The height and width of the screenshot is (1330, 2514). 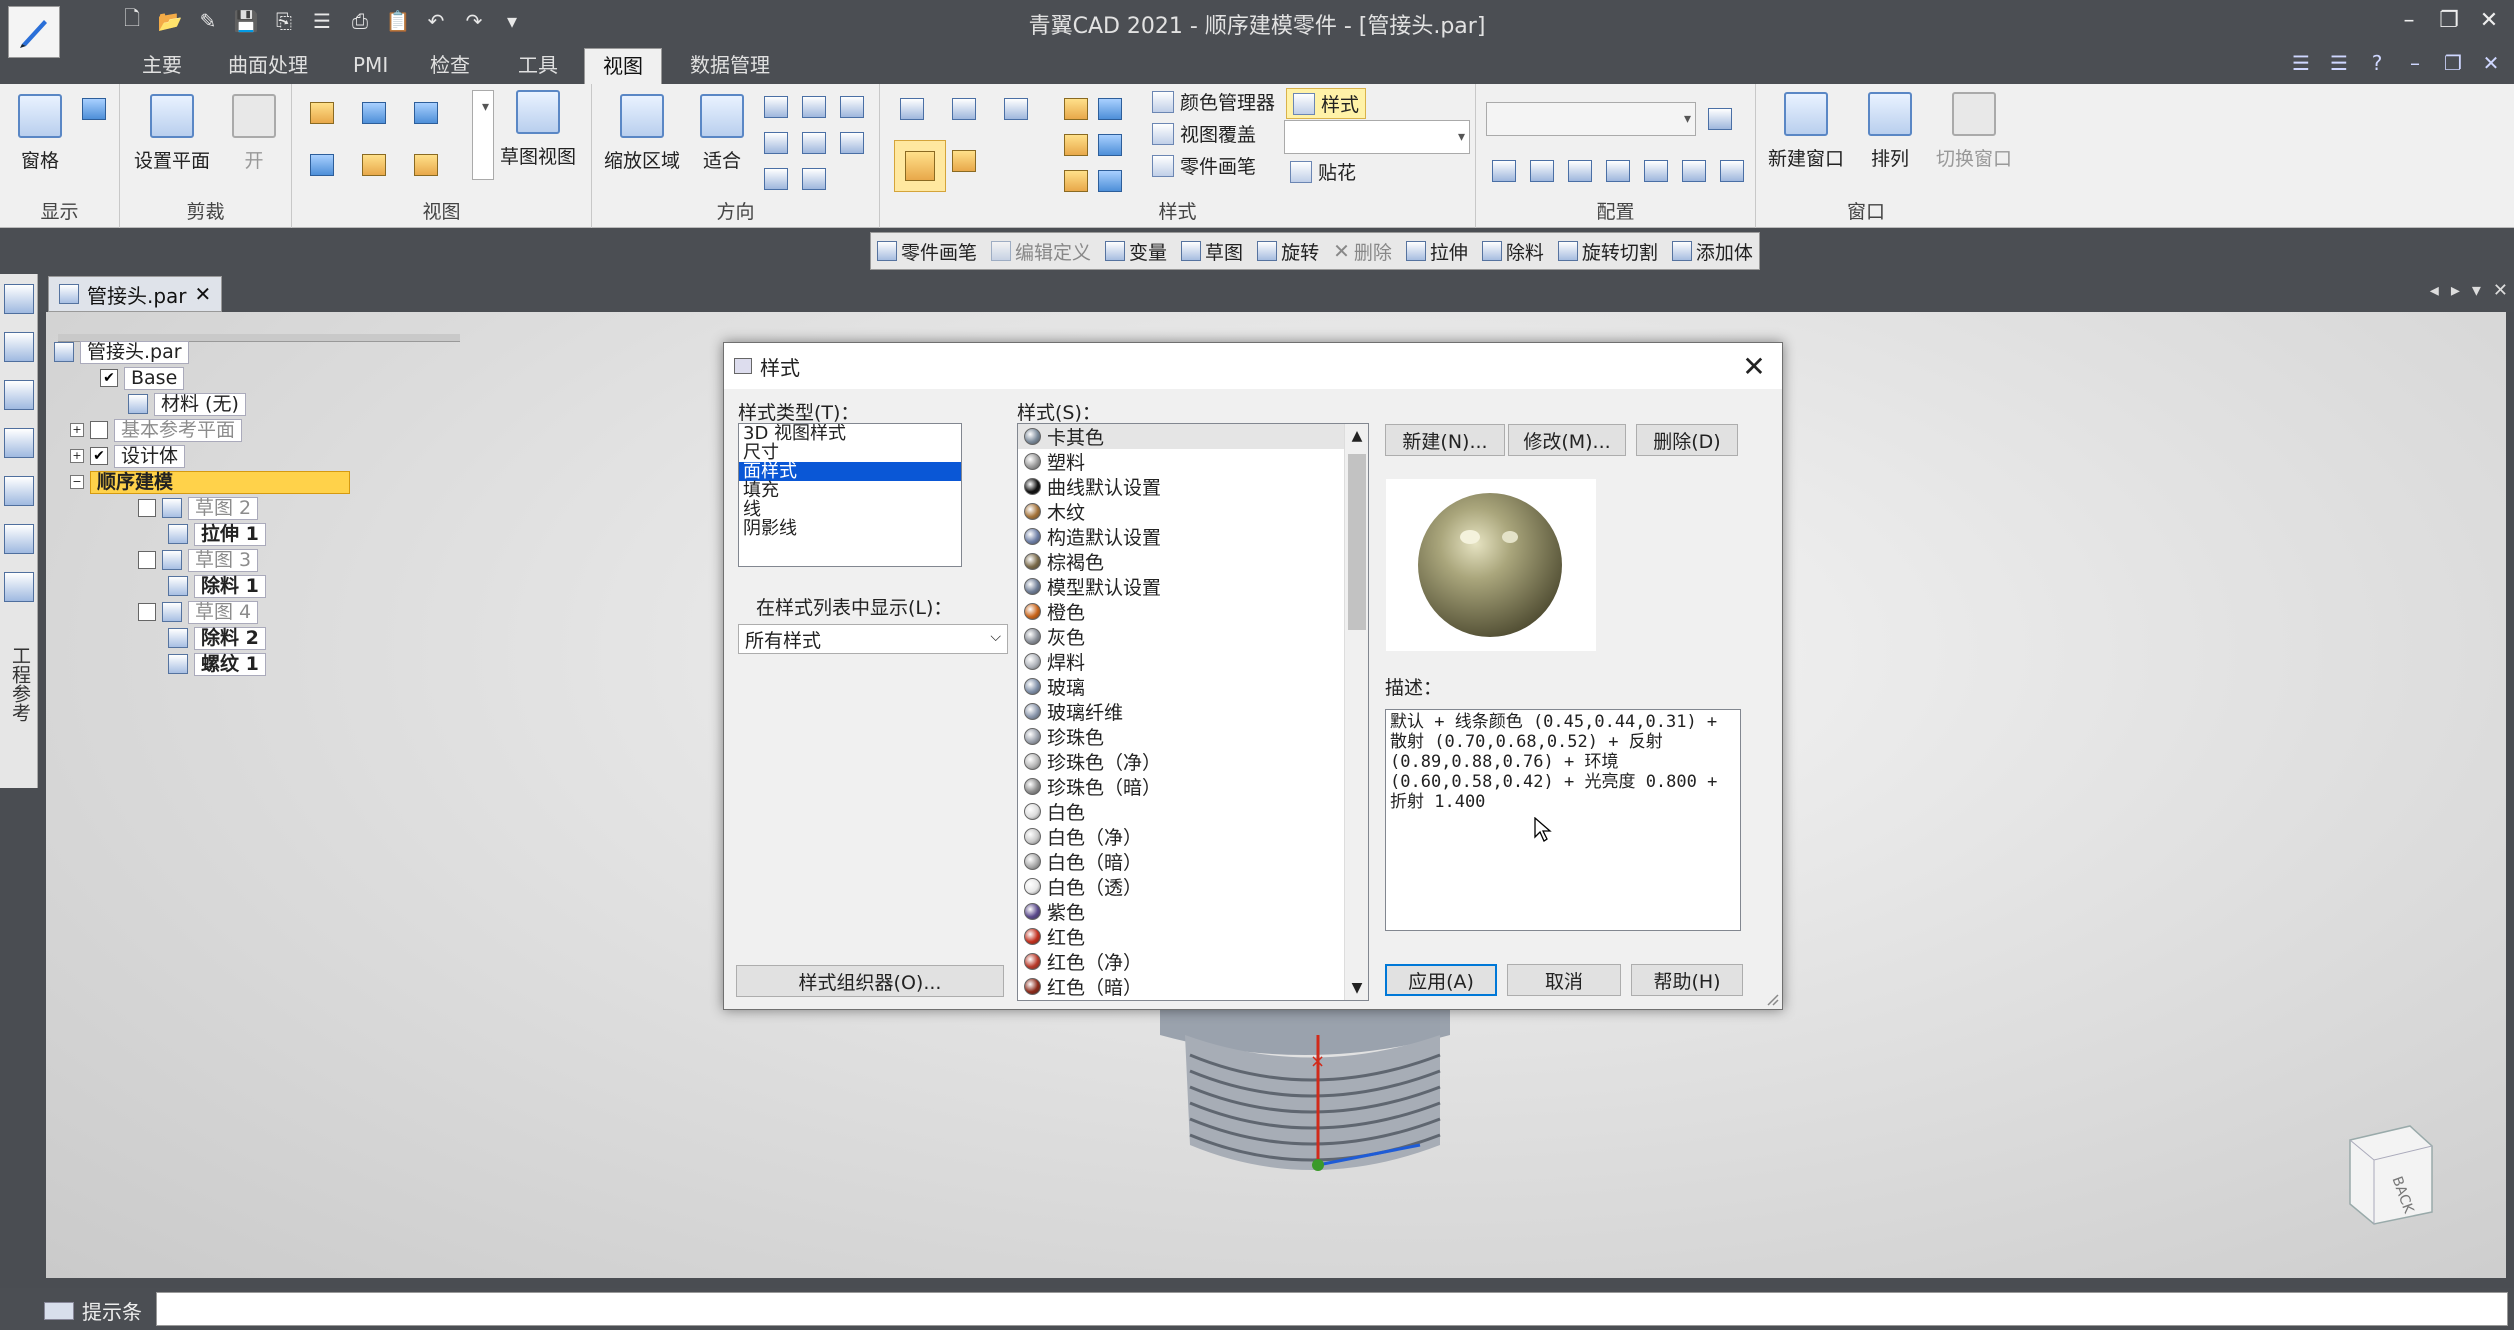 I want to click on floor-reflection-icon, so click(x=1076, y=109).